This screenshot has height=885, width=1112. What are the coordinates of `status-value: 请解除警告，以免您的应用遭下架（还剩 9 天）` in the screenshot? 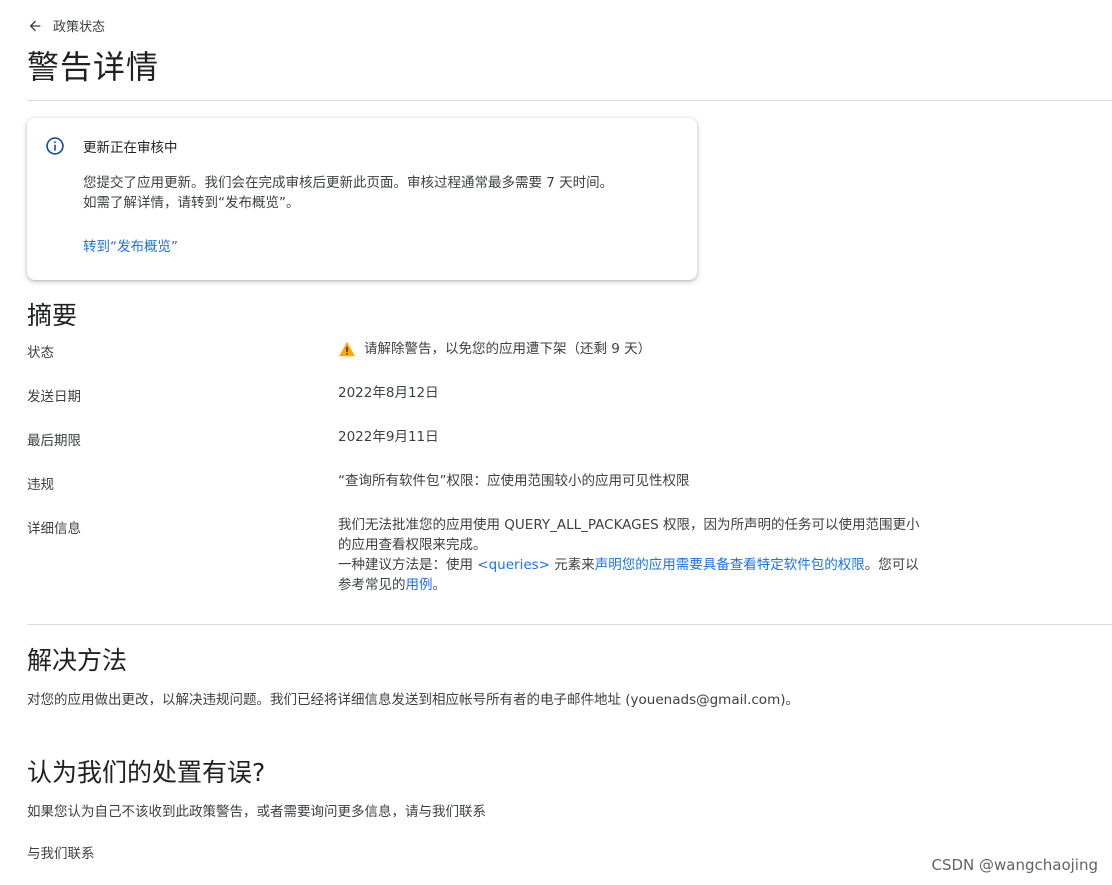 It's located at (494, 349).